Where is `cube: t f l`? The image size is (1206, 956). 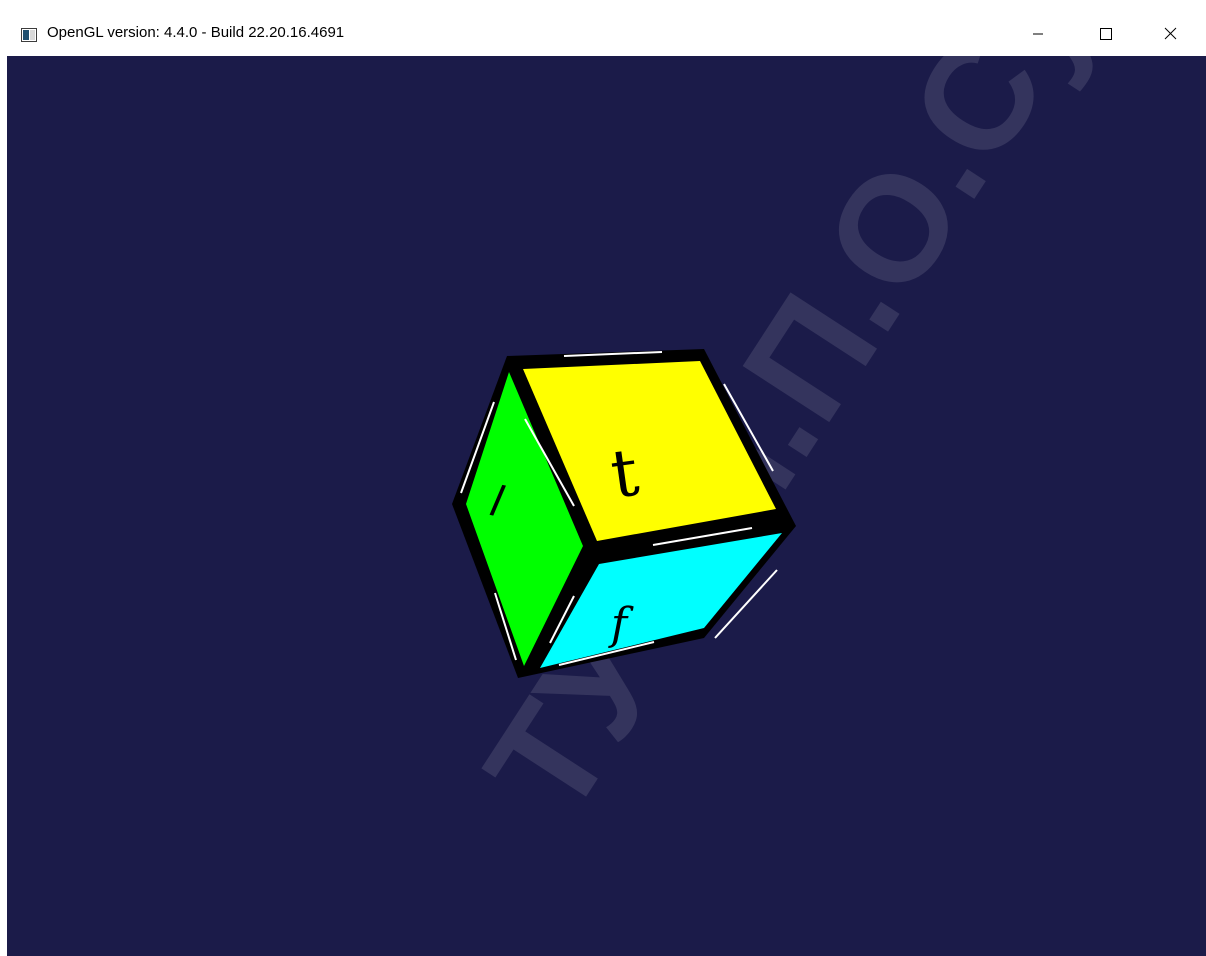 cube: t f l is located at coordinates (624, 513).